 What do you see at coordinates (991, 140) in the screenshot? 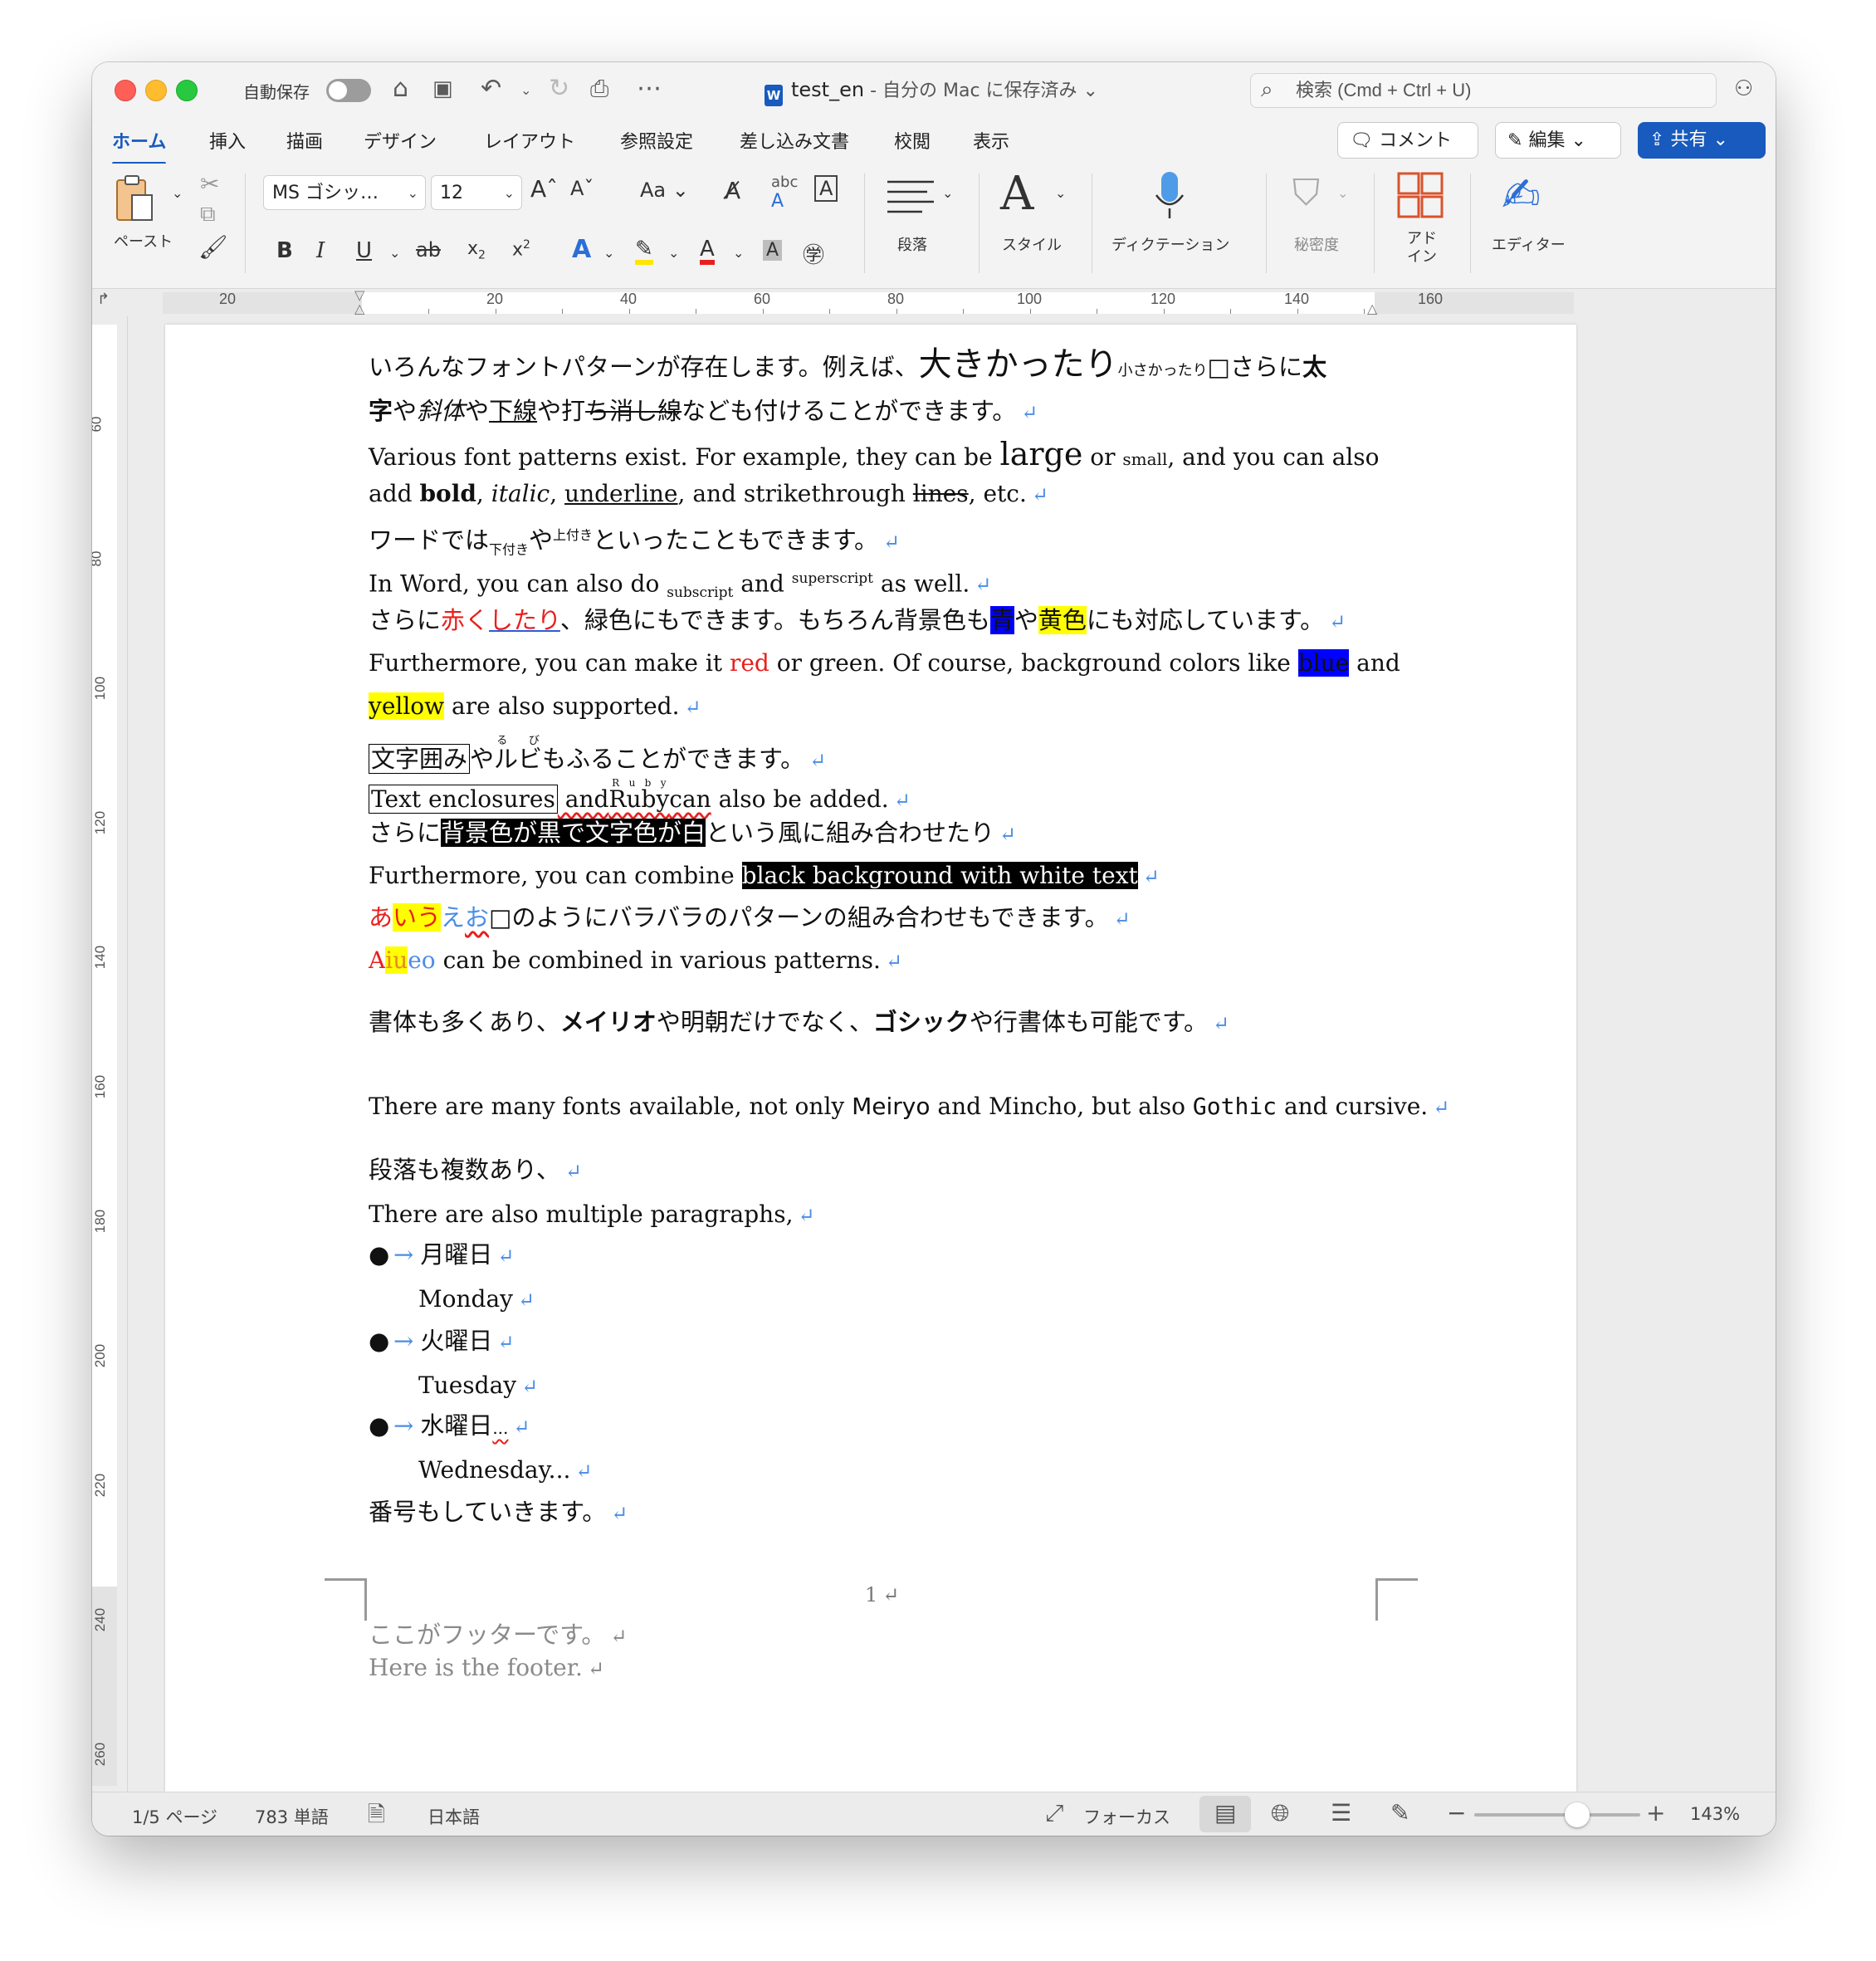
I see `tab-view: 表示` at bounding box center [991, 140].